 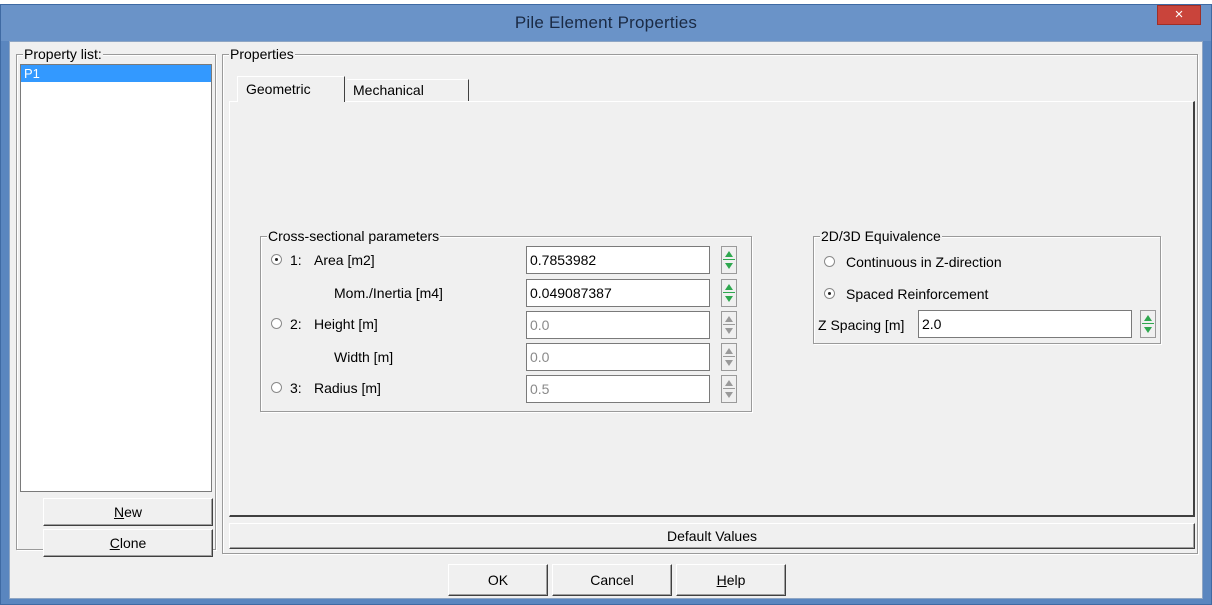 I want to click on continuous-radio, so click(x=829, y=261).